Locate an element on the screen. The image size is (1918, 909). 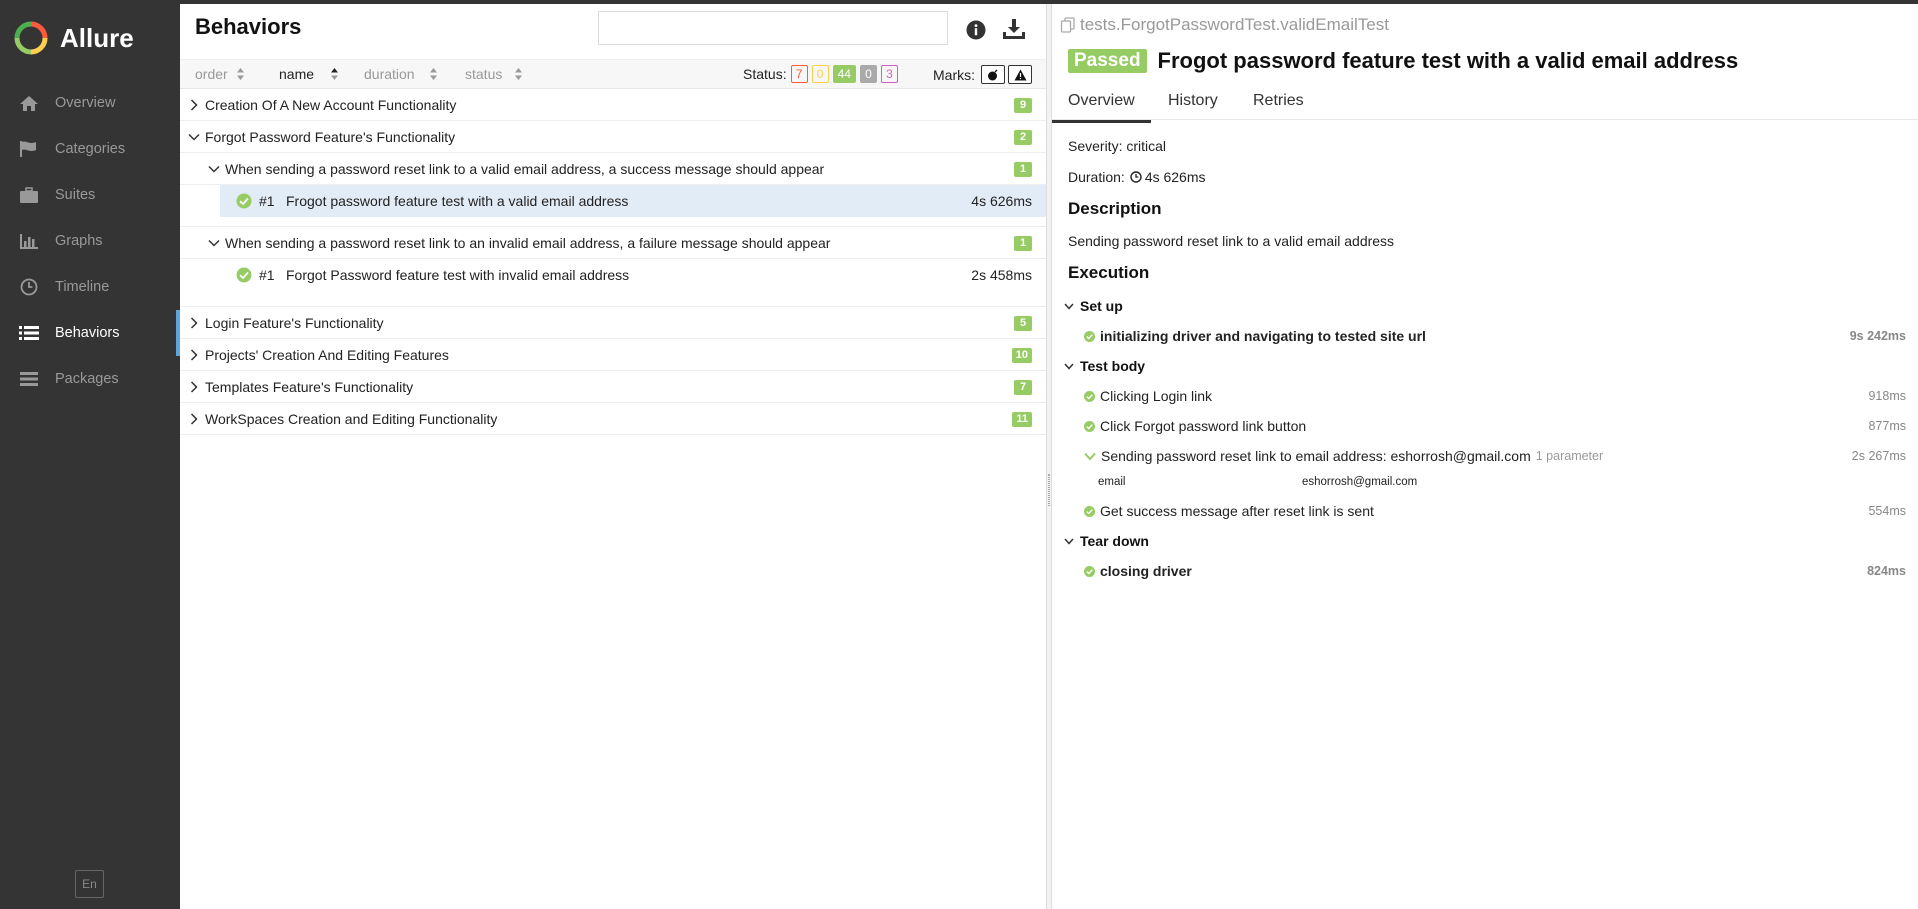
parameter-value: eshorrosh@gmail.com is located at coordinates (1360, 482).